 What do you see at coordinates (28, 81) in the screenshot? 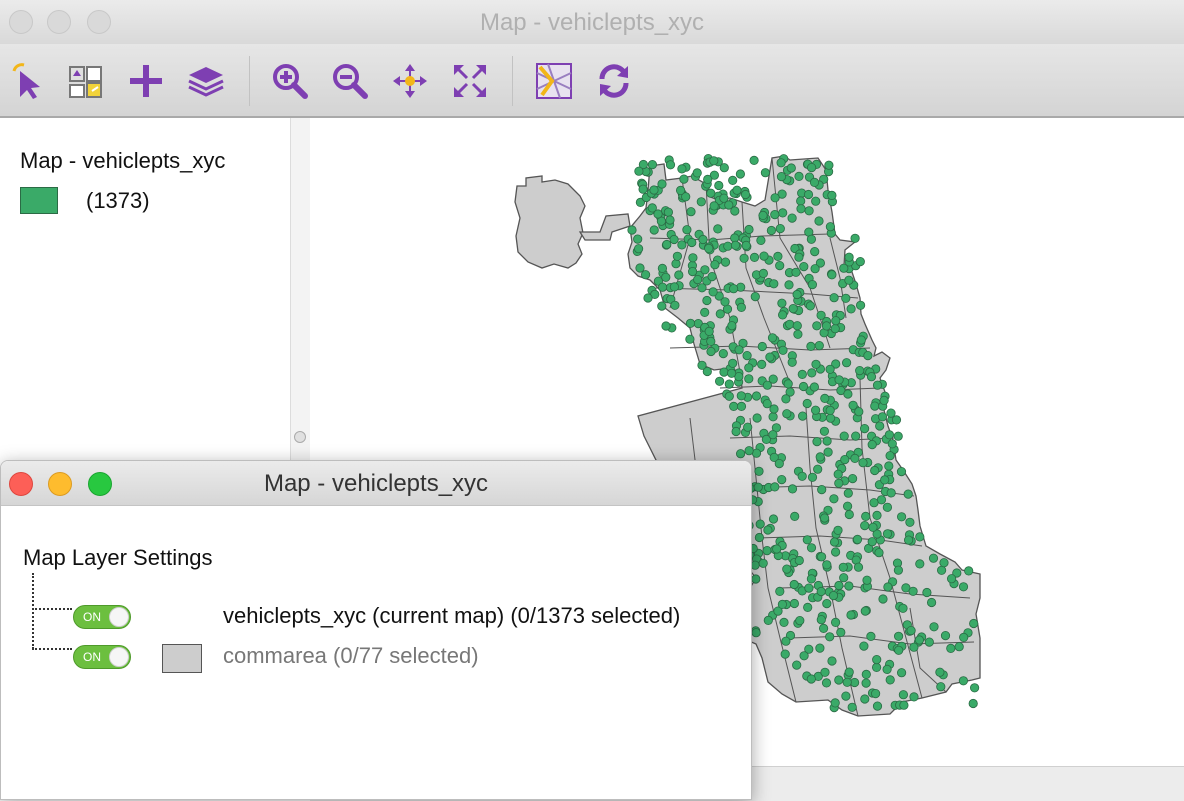
I see `select-tool-button` at bounding box center [28, 81].